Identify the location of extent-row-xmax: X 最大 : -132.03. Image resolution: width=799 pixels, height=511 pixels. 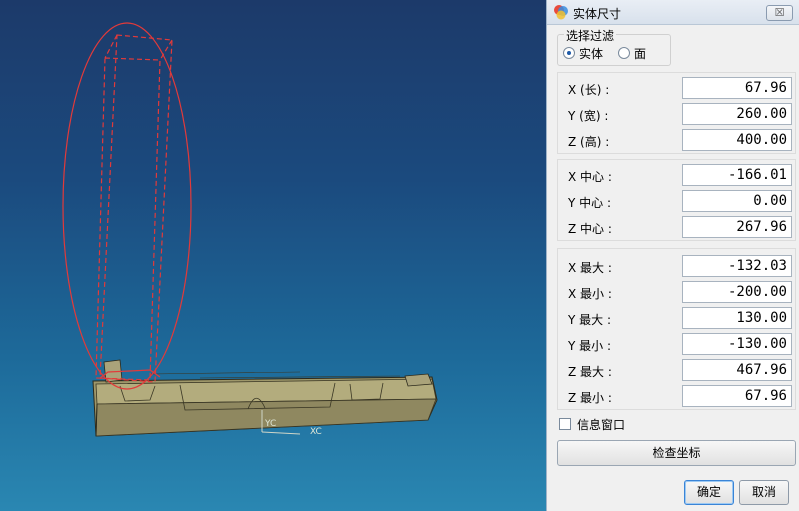
(676, 267).